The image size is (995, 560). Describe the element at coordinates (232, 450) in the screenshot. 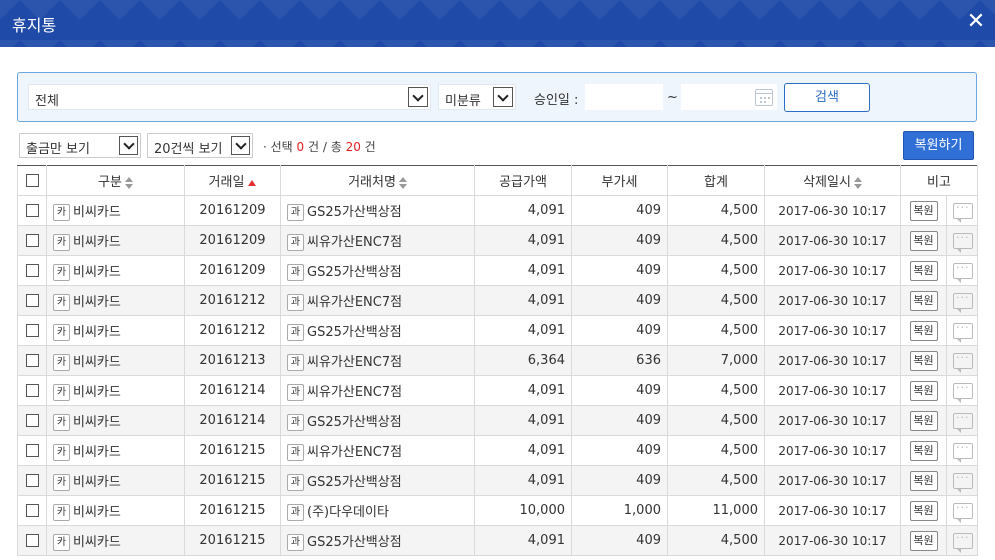

I see `date-cell: 20161215` at that location.